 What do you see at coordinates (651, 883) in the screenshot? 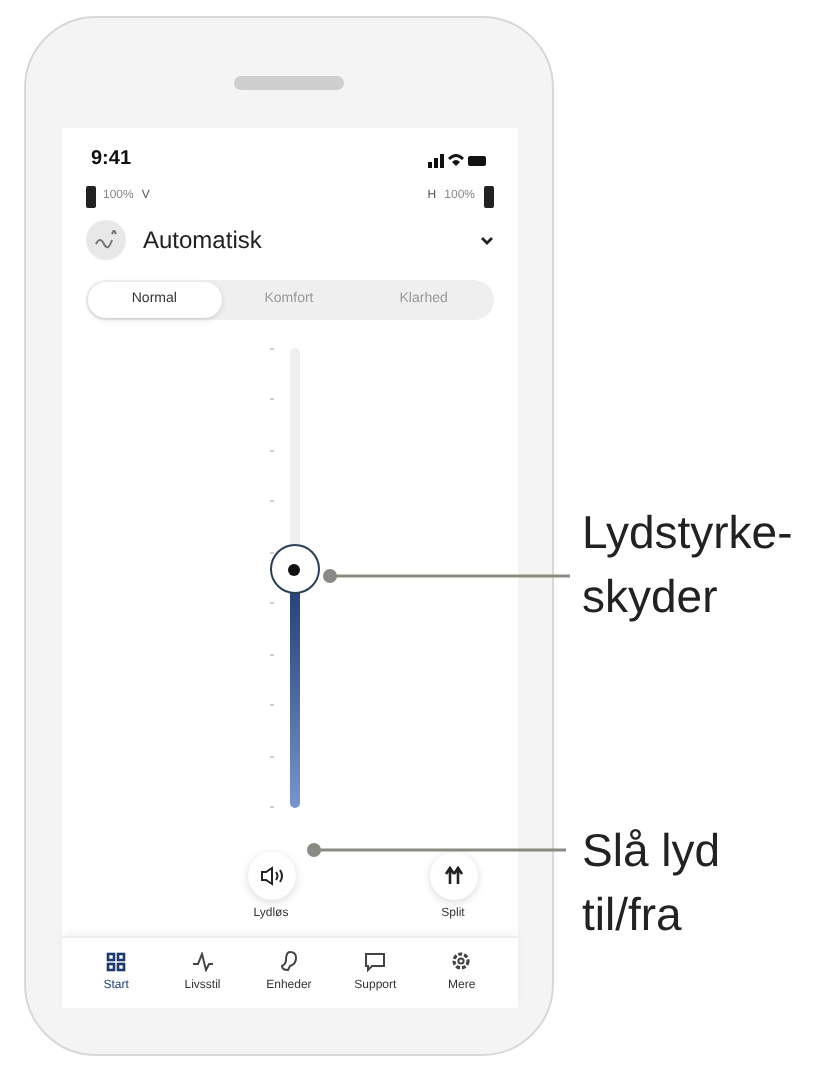
I see `callout-label: Slå lyd til/fra` at bounding box center [651, 883].